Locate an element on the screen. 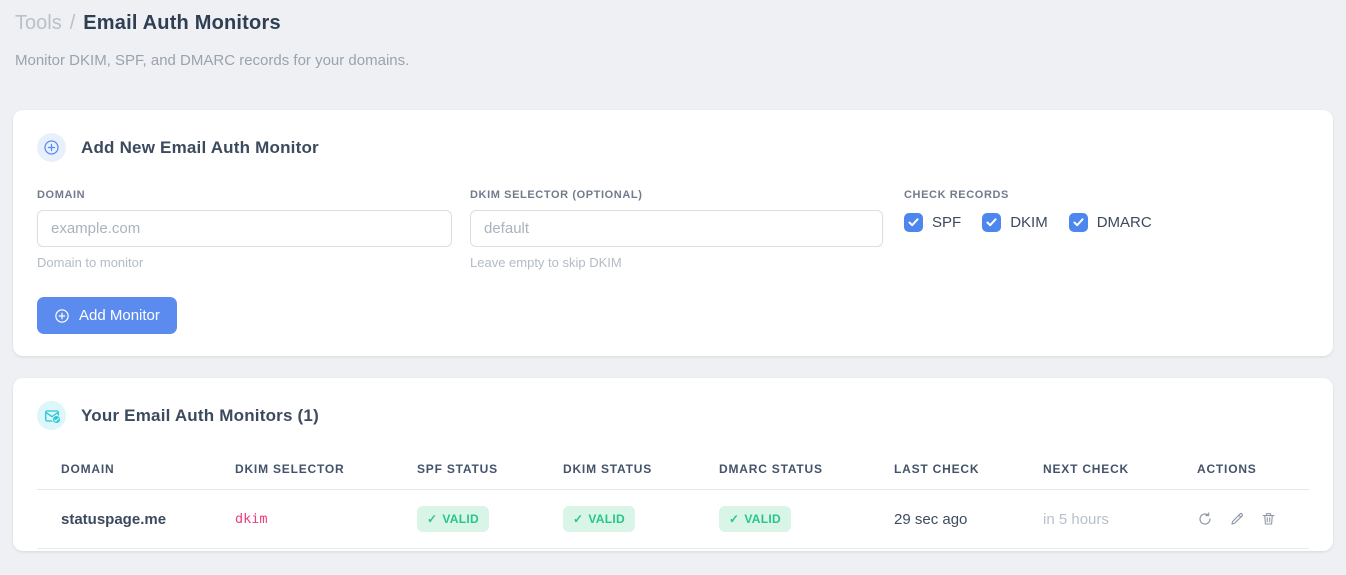 This screenshot has width=1346, height=575. breadcrumb-tools-link: Tools is located at coordinates (38, 23).